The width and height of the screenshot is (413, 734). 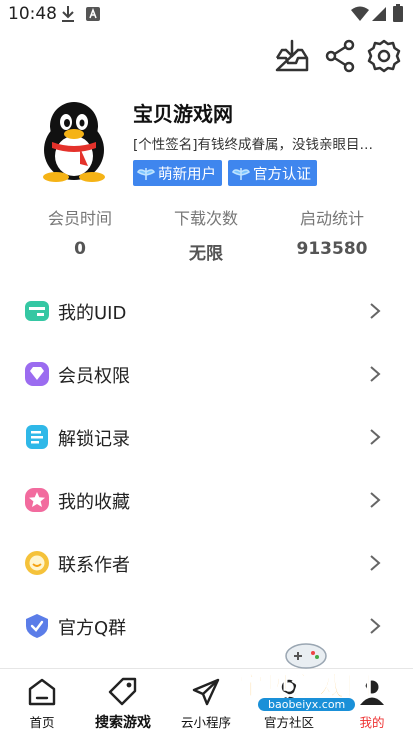 I want to click on settings-gear-icon, so click(x=384, y=56).